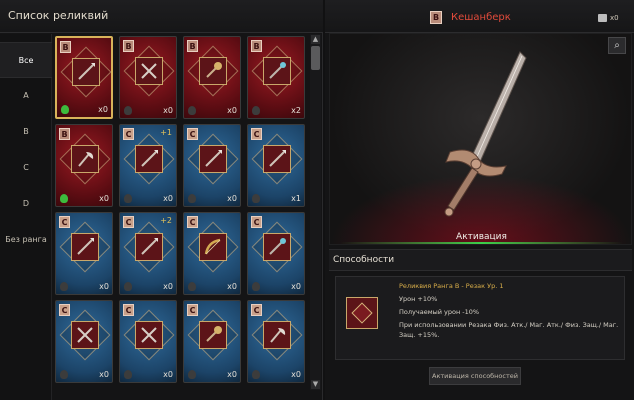  Describe the element at coordinates (26, 132) in the screenshot. I see `category-b: B` at that location.